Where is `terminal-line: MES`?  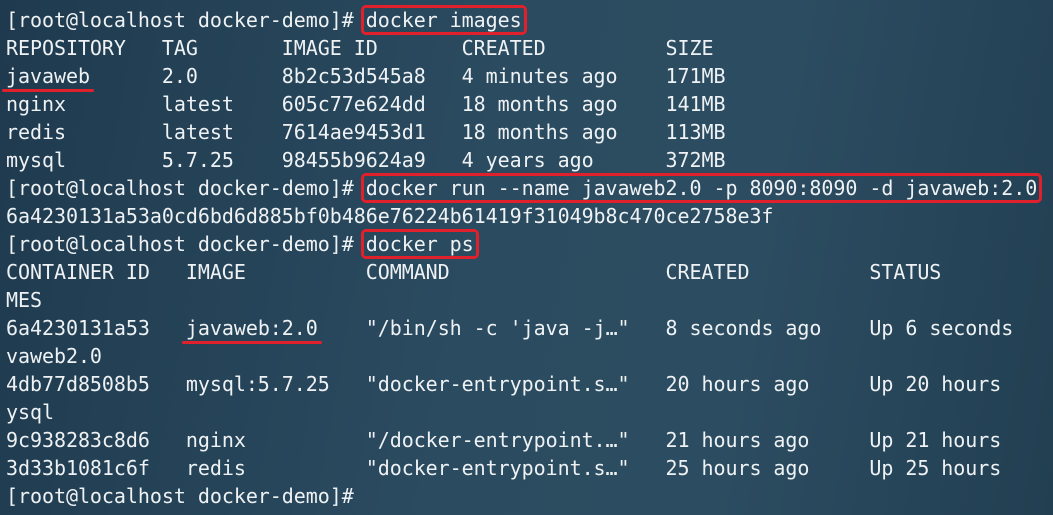
terminal-line: MES is located at coordinates (24, 300).